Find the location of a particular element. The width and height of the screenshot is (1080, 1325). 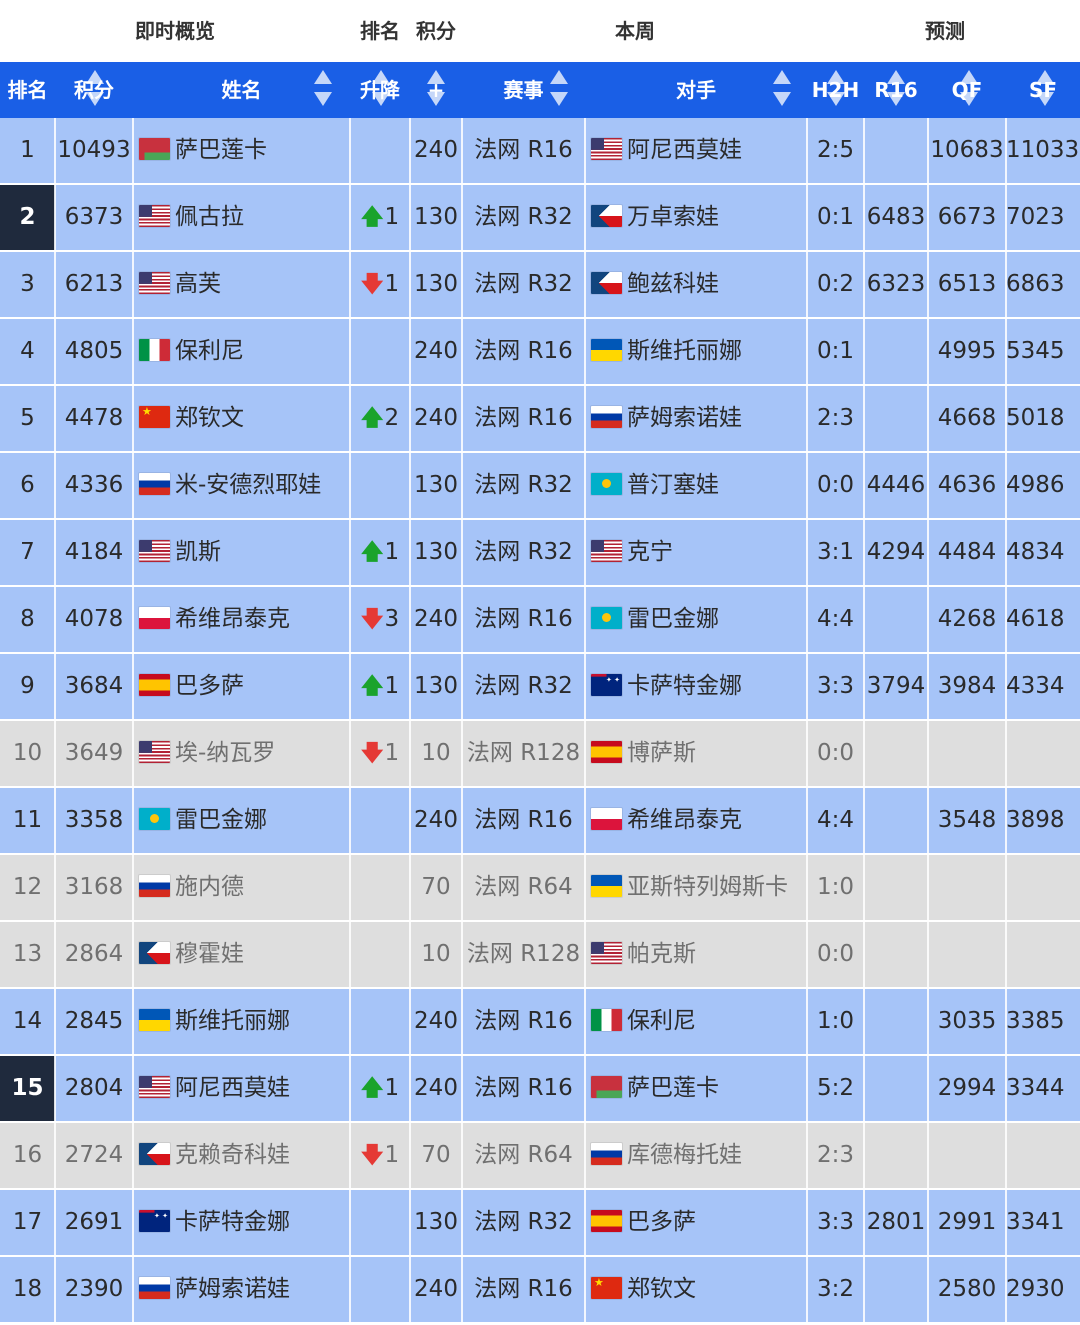

table-row: 7 4184 凯斯 🡅1 130 法网 R32 克宁 3:1 4294 4484 4834 is located at coordinates (540, 553).